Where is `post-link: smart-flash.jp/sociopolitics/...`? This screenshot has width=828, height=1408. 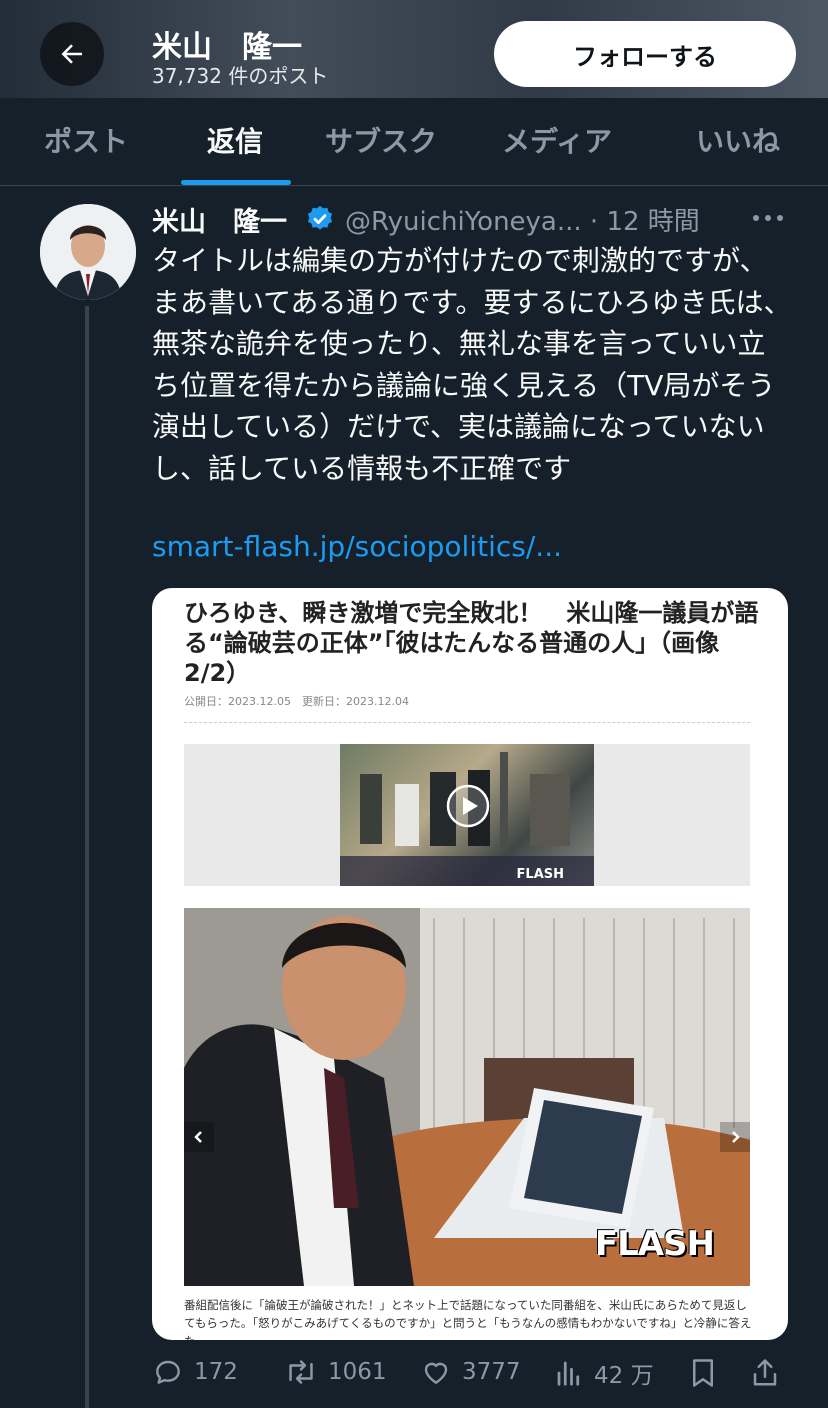
post-link: smart-flash.jp/sociopolitics/... is located at coordinates (357, 546).